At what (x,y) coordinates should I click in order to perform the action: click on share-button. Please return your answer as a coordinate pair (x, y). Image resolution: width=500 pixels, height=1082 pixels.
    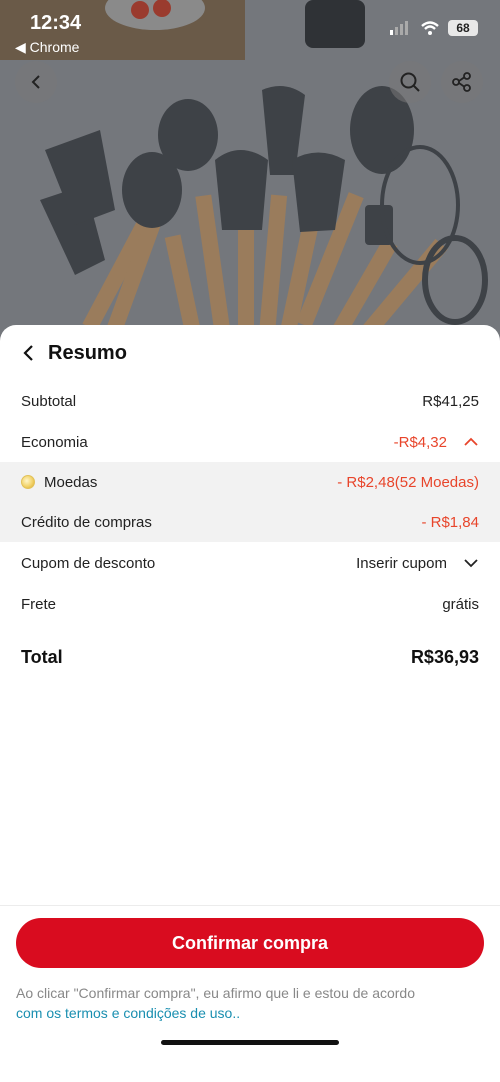
    Looking at the image, I should click on (462, 82).